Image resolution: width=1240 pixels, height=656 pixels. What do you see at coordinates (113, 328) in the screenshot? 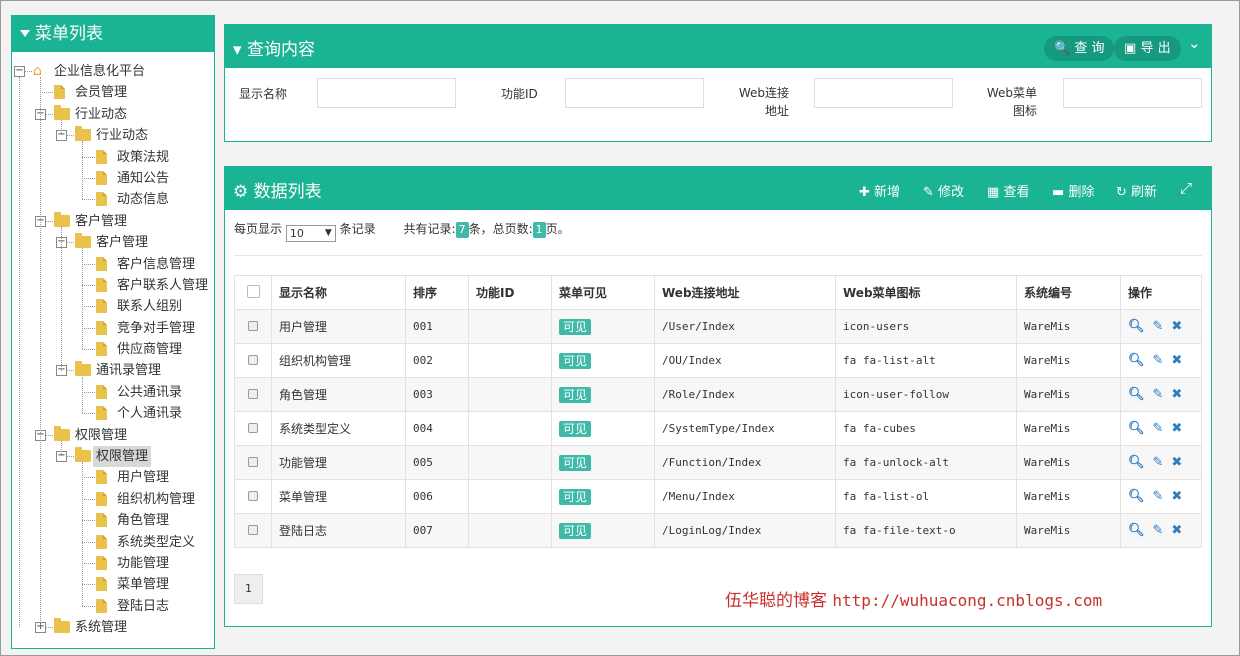
I see `tree-node: 竞争对手管理` at bounding box center [113, 328].